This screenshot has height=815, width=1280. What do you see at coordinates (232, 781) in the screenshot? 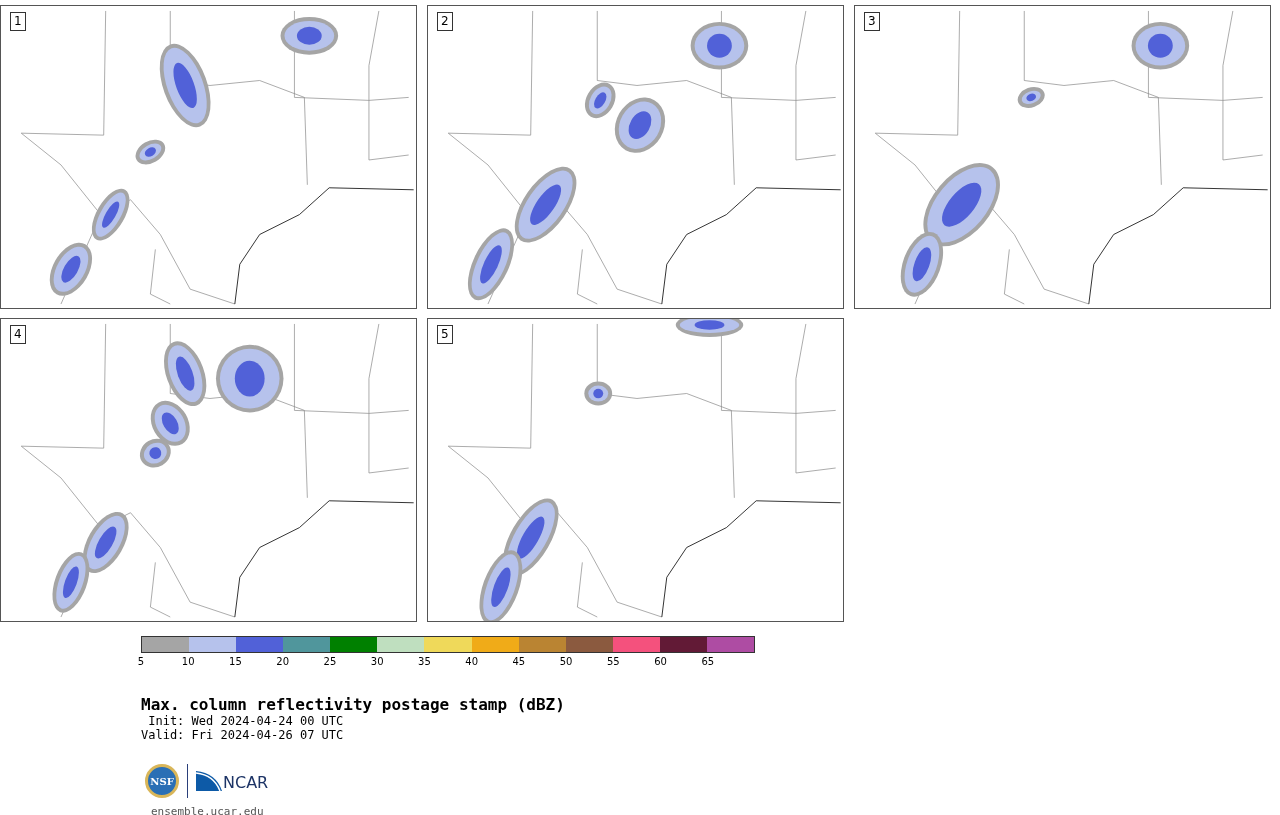
I see `ncar-logo: NCAR` at bounding box center [232, 781].